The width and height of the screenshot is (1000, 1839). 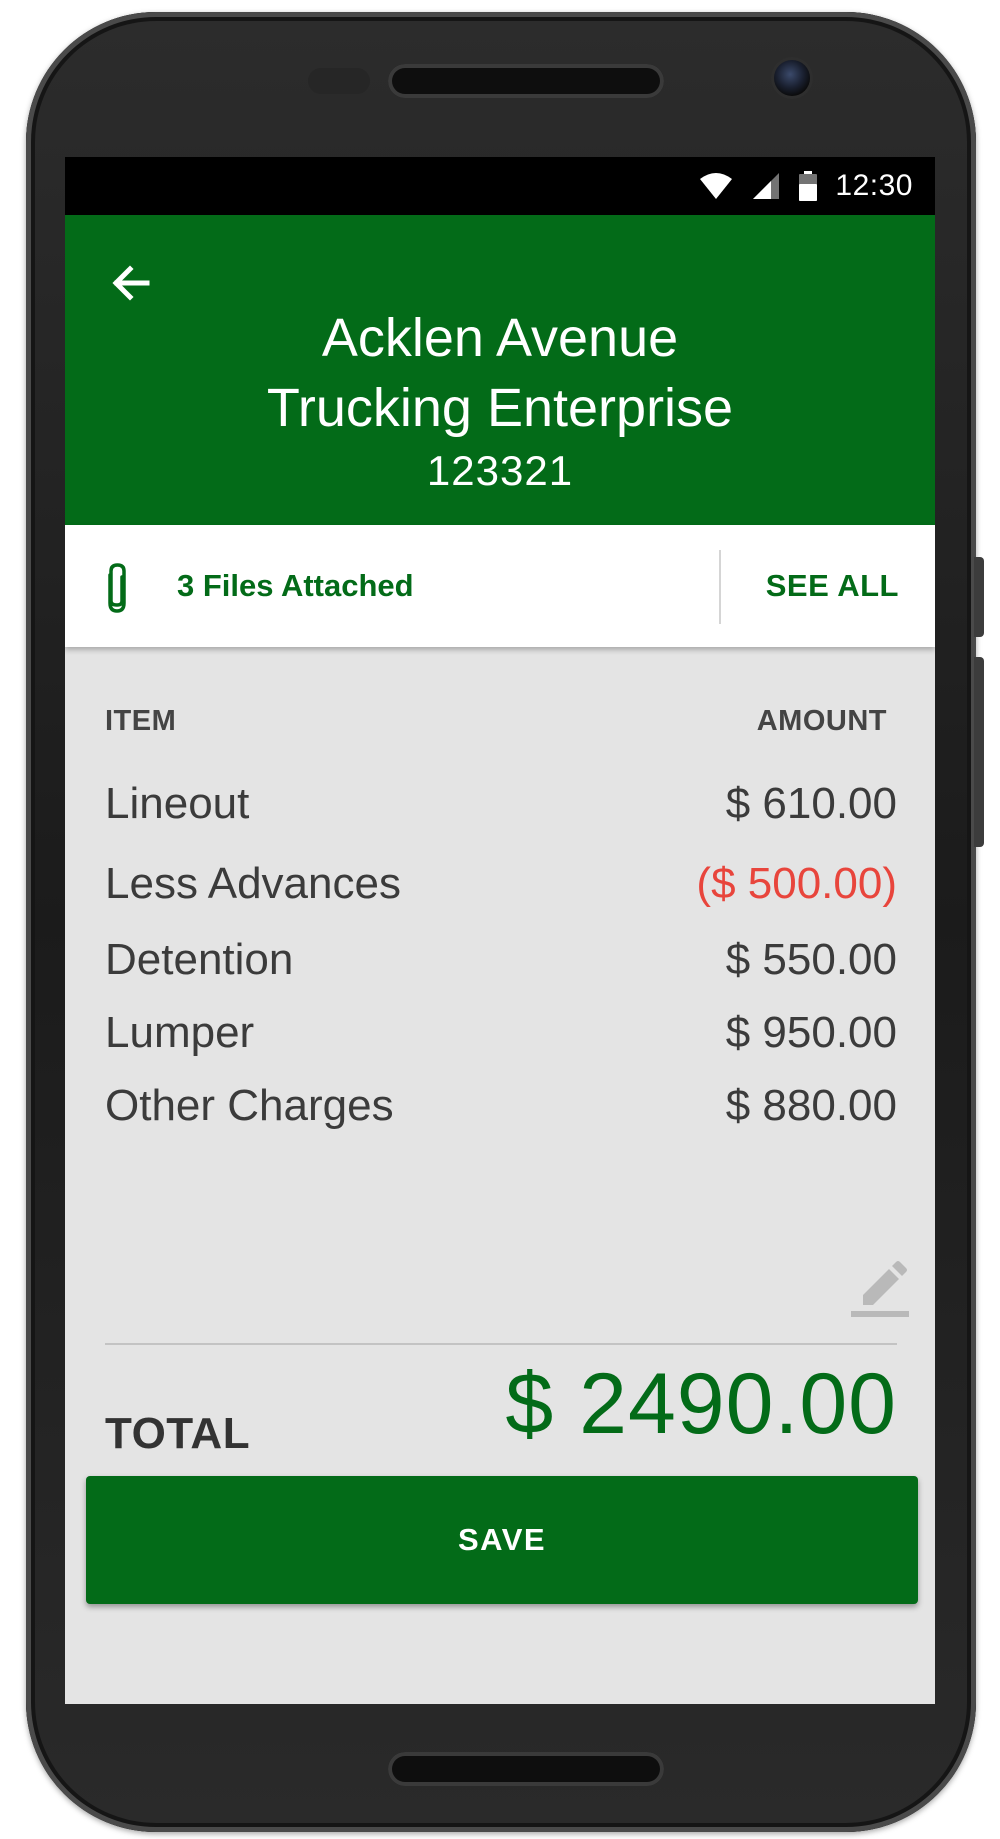 What do you see at coordinates (716, 186) in the screenshot?
I see `wifi-icon` at bounding box center [716, 186].